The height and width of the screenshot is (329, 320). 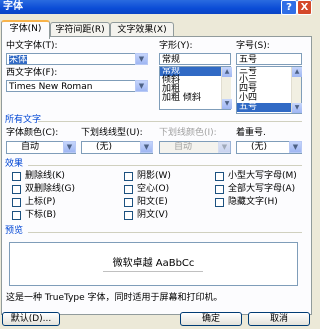 I want to click on subscript-label: 下标(B), so click(x=41, y=215).